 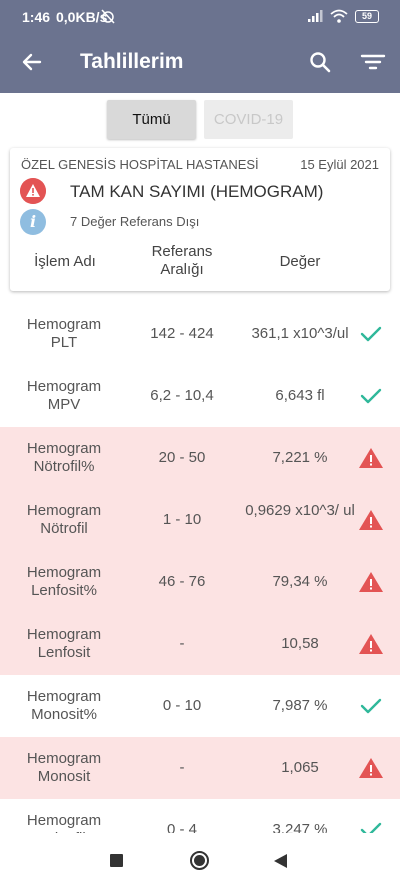 What do you see at coordinates (64, 581) in the screenshot?
I see `row-name: Hemogram Lenfosit%` at bounding box center [64, 581].